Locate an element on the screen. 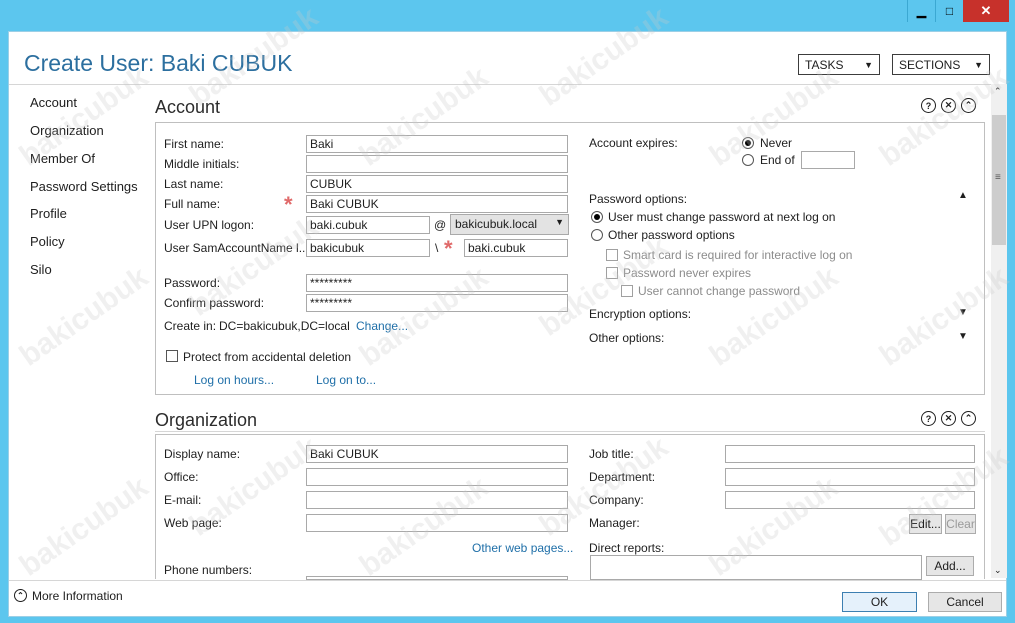  other-options-radio is located at coordinates (597, 235).